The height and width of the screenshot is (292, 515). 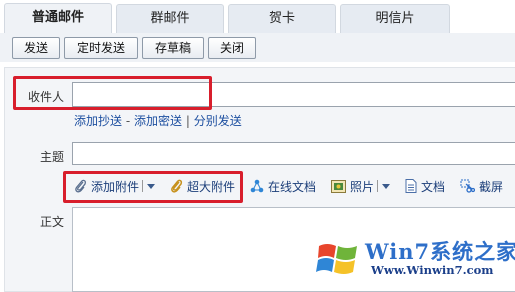 What do you see at coordinates (257, 186) in the screenshot?
I see `share-nodes-icon` at bounding box center [257, 186].